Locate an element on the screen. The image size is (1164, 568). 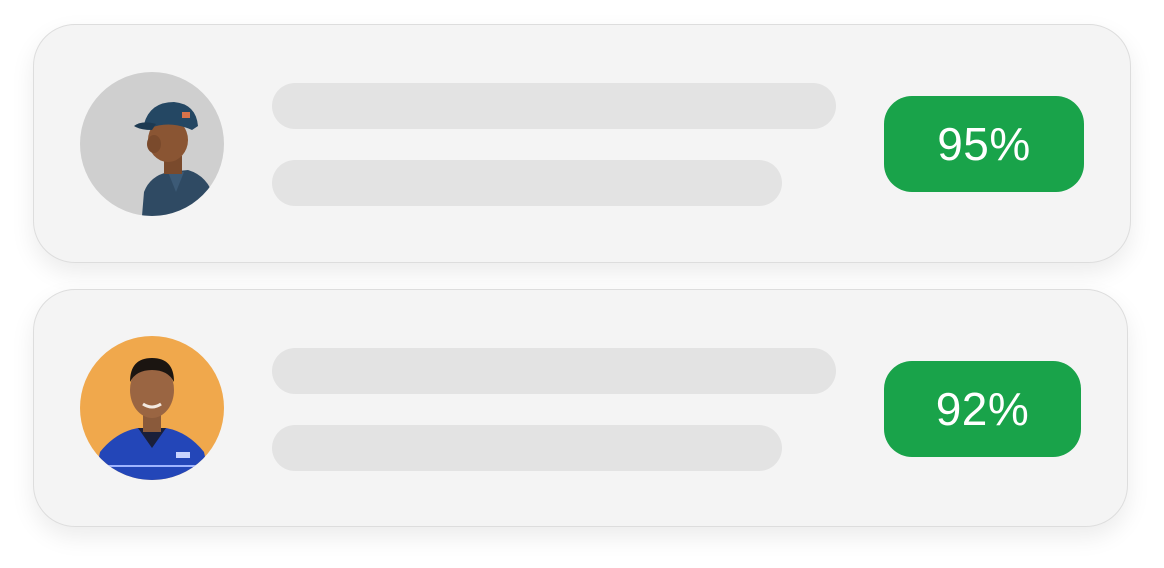
match-score-badge: 92% is located at coordinates (982, 409).